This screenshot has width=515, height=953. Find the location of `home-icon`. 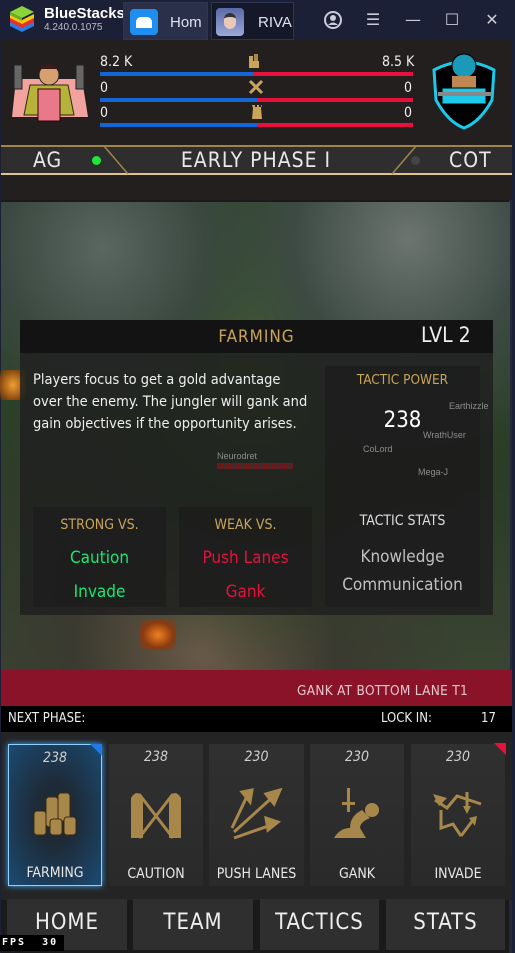

home-icon is located at coordinates (144, 22).